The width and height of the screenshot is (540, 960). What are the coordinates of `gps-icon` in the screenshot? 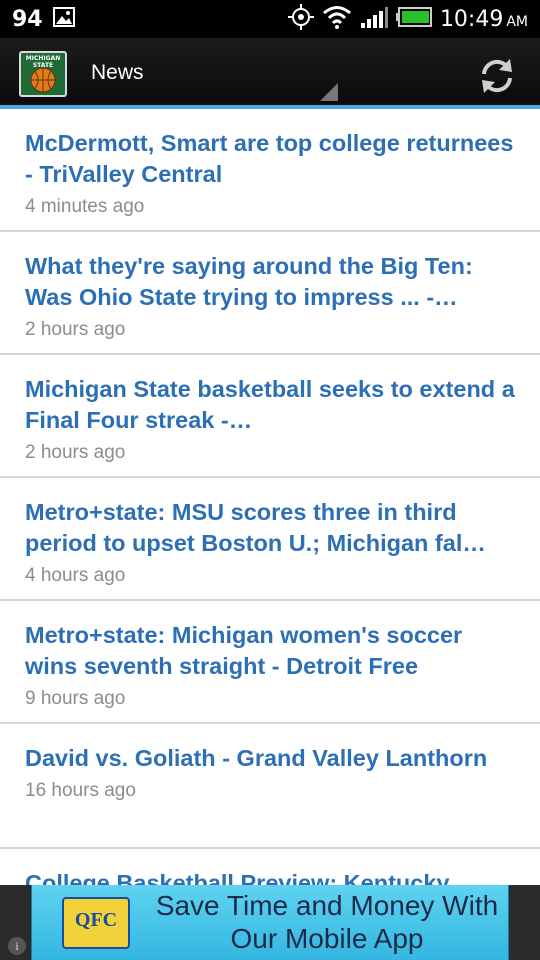 It's located at (300, 19).